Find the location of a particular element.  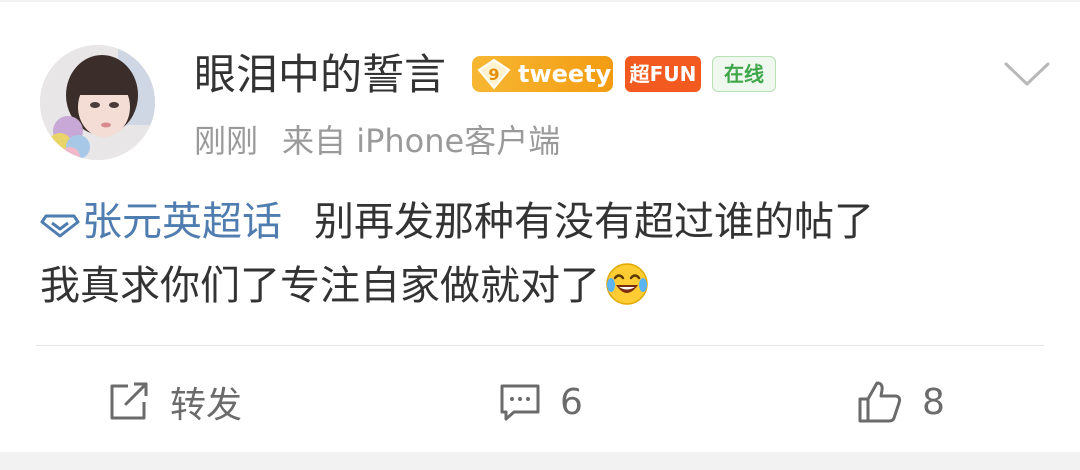

repost-icon is located at coordinates (129, 401).